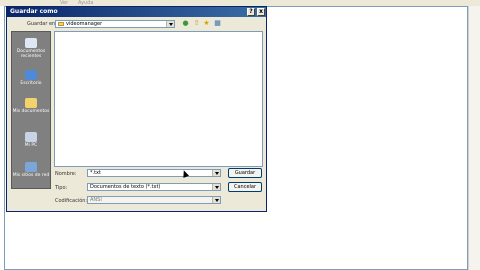  What do you see at coordinates (42, 24) in the screenshot?
I see `save-in-label: Guardar en:` at bounding box center [42, 24].